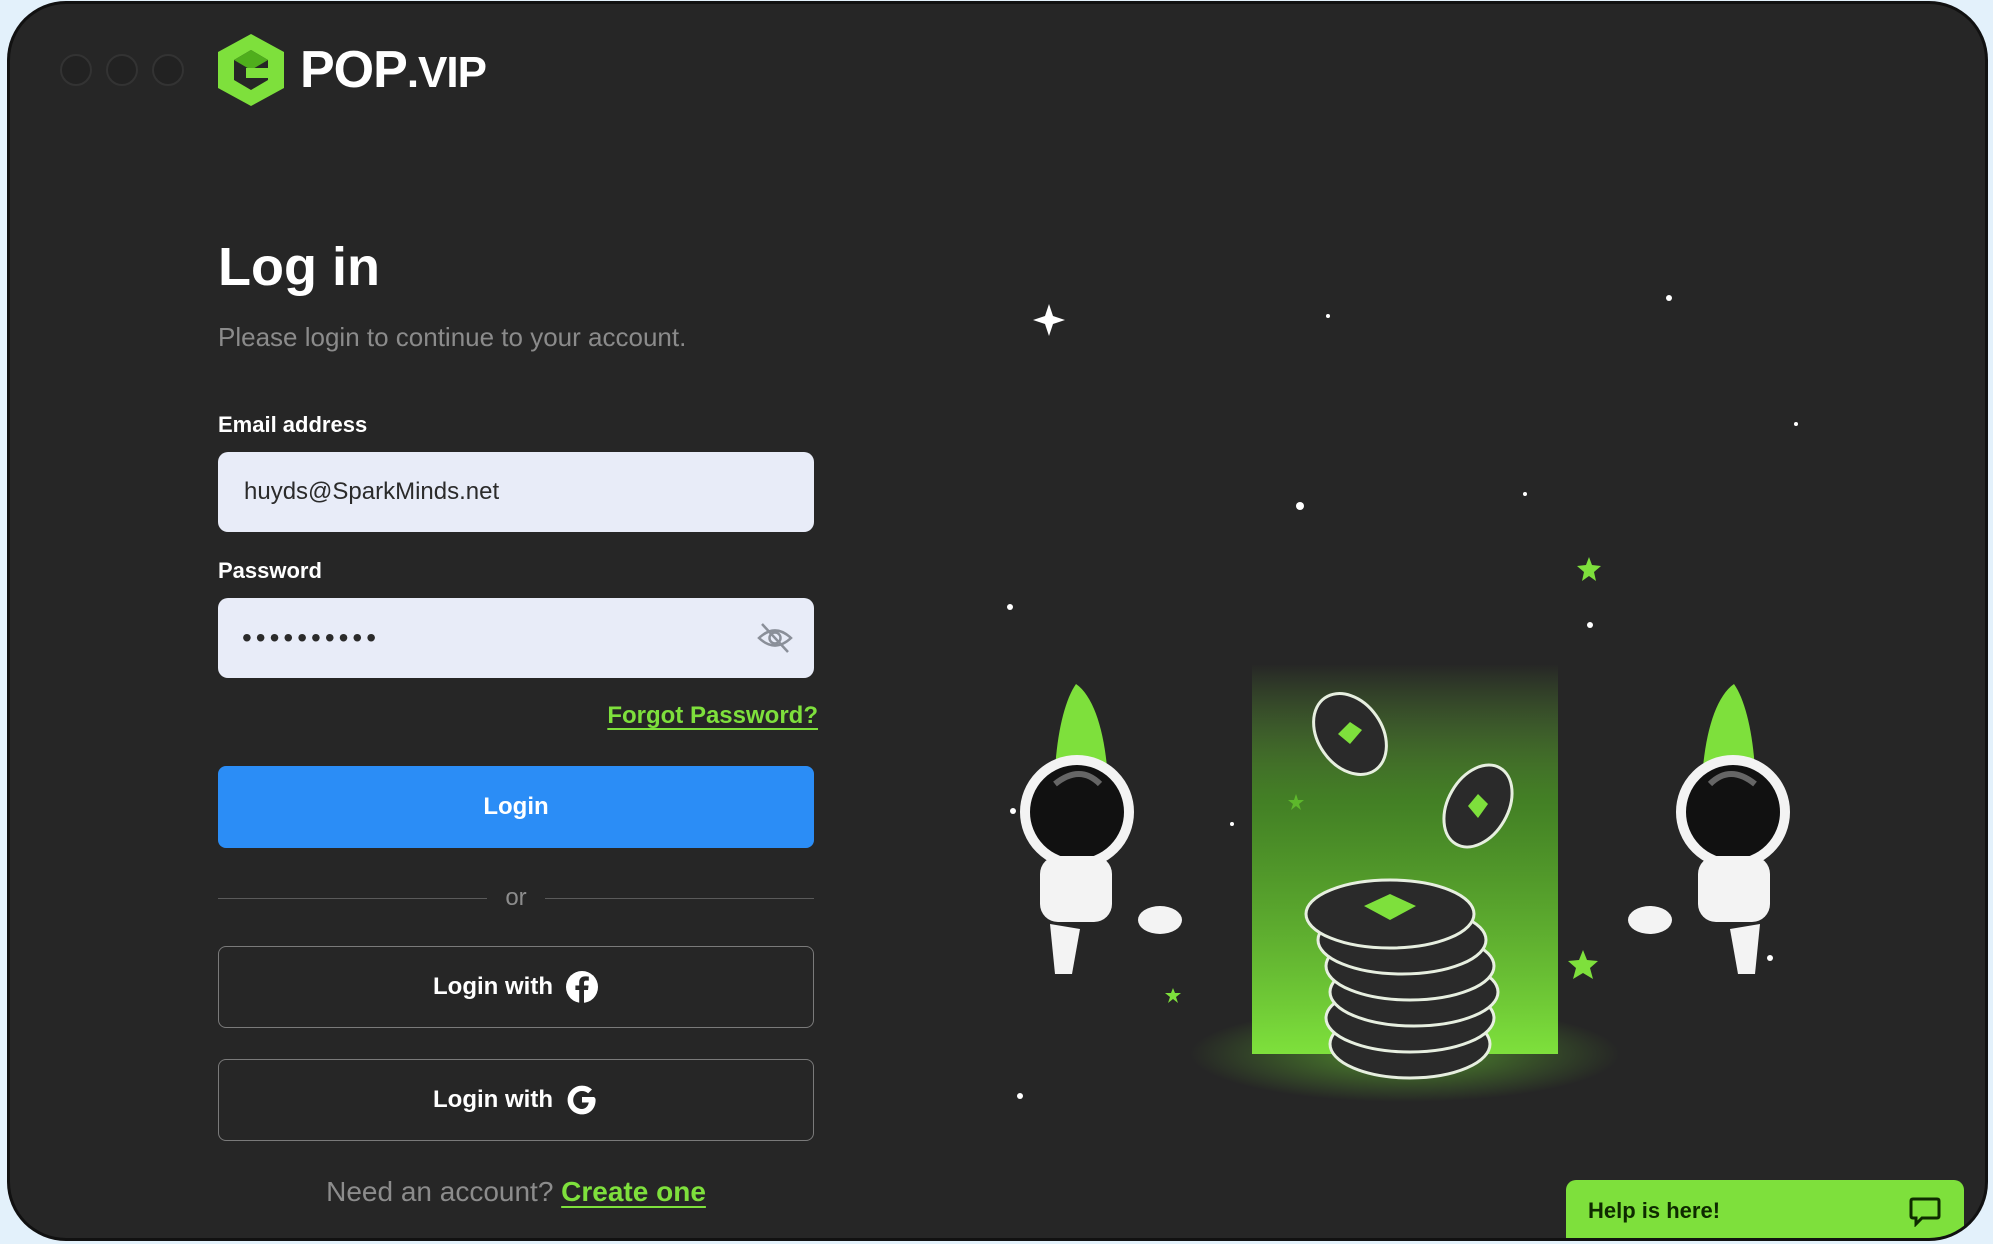  I want to click on brand-name-suffix: .VIP, so click(446, 72).